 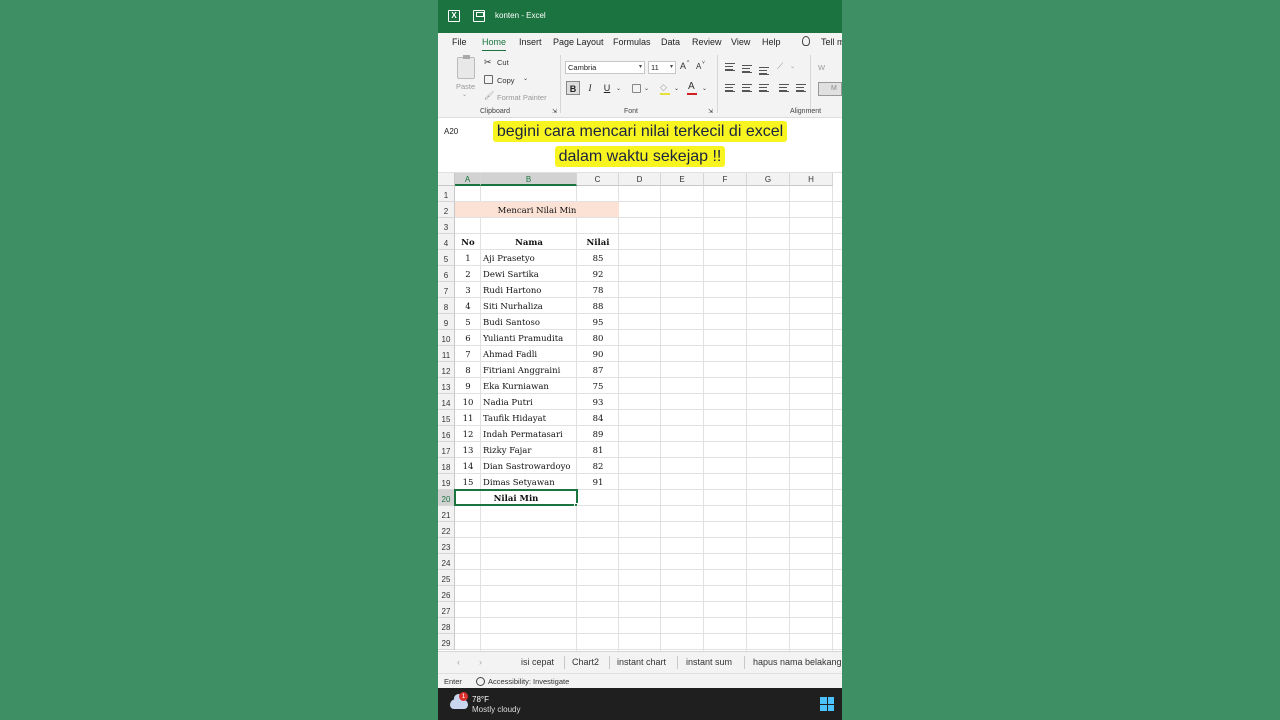 I want to click on nilai-cell: 95, so click(x=598, y=322).